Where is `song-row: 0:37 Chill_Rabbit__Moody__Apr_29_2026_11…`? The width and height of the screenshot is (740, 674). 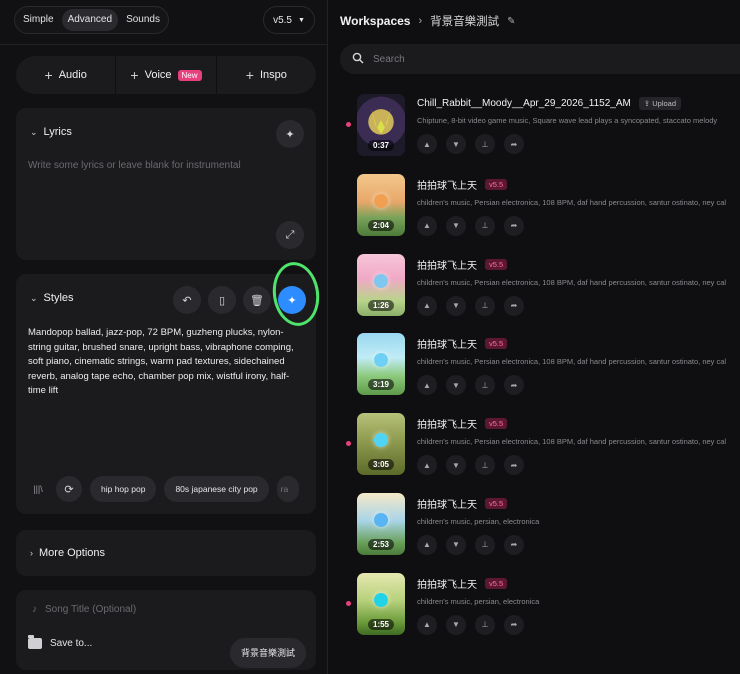 song-row: 0:37 Chill_Rabbit__Moody__Apr_29_2026_11… is located at coordinates (542, 132).